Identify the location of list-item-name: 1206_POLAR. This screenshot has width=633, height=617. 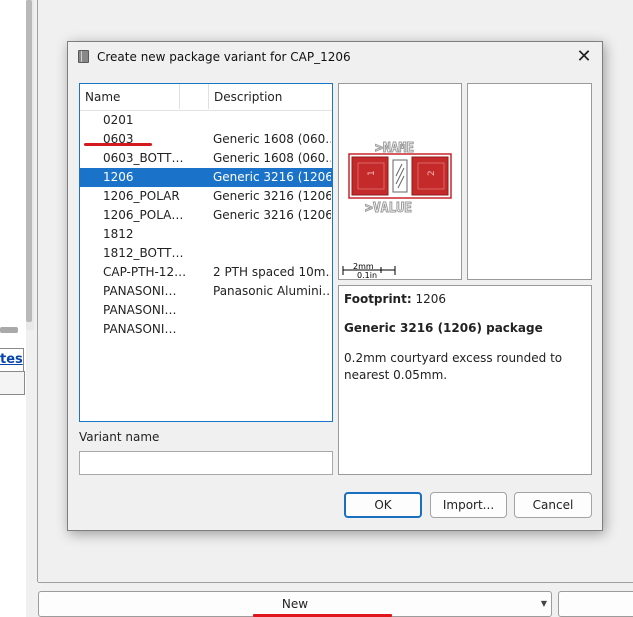
(141, 196).